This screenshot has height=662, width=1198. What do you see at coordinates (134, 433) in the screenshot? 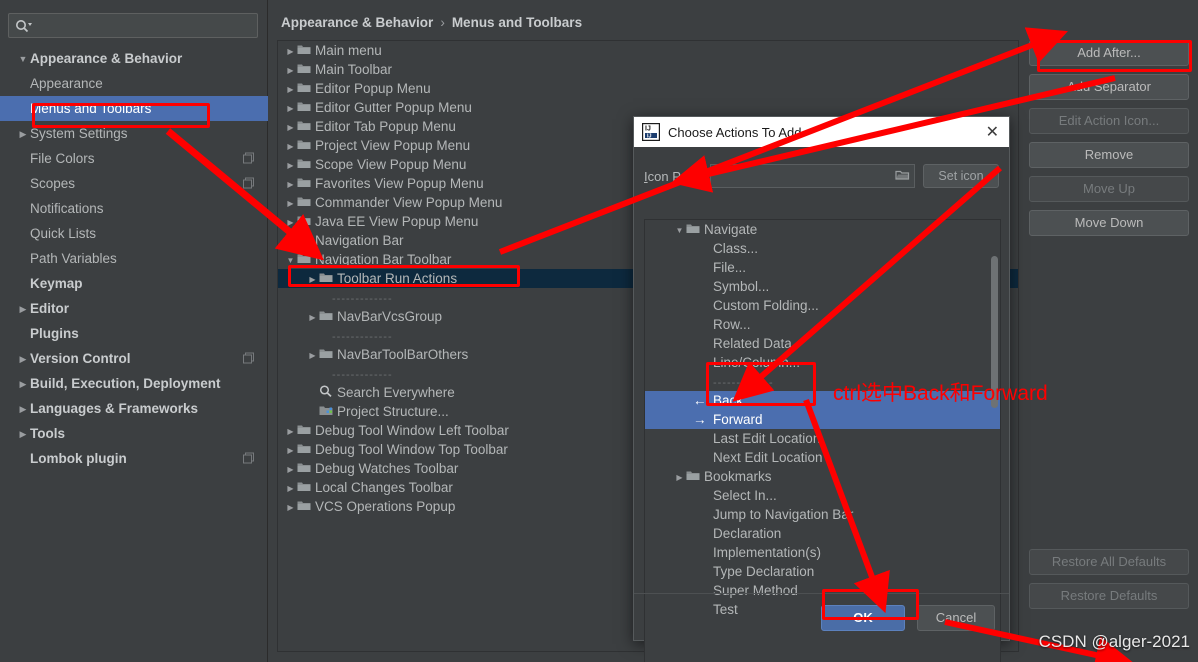
I see `sidebar-item-tools: ▶ Tools` at bounding box center [134, 433].